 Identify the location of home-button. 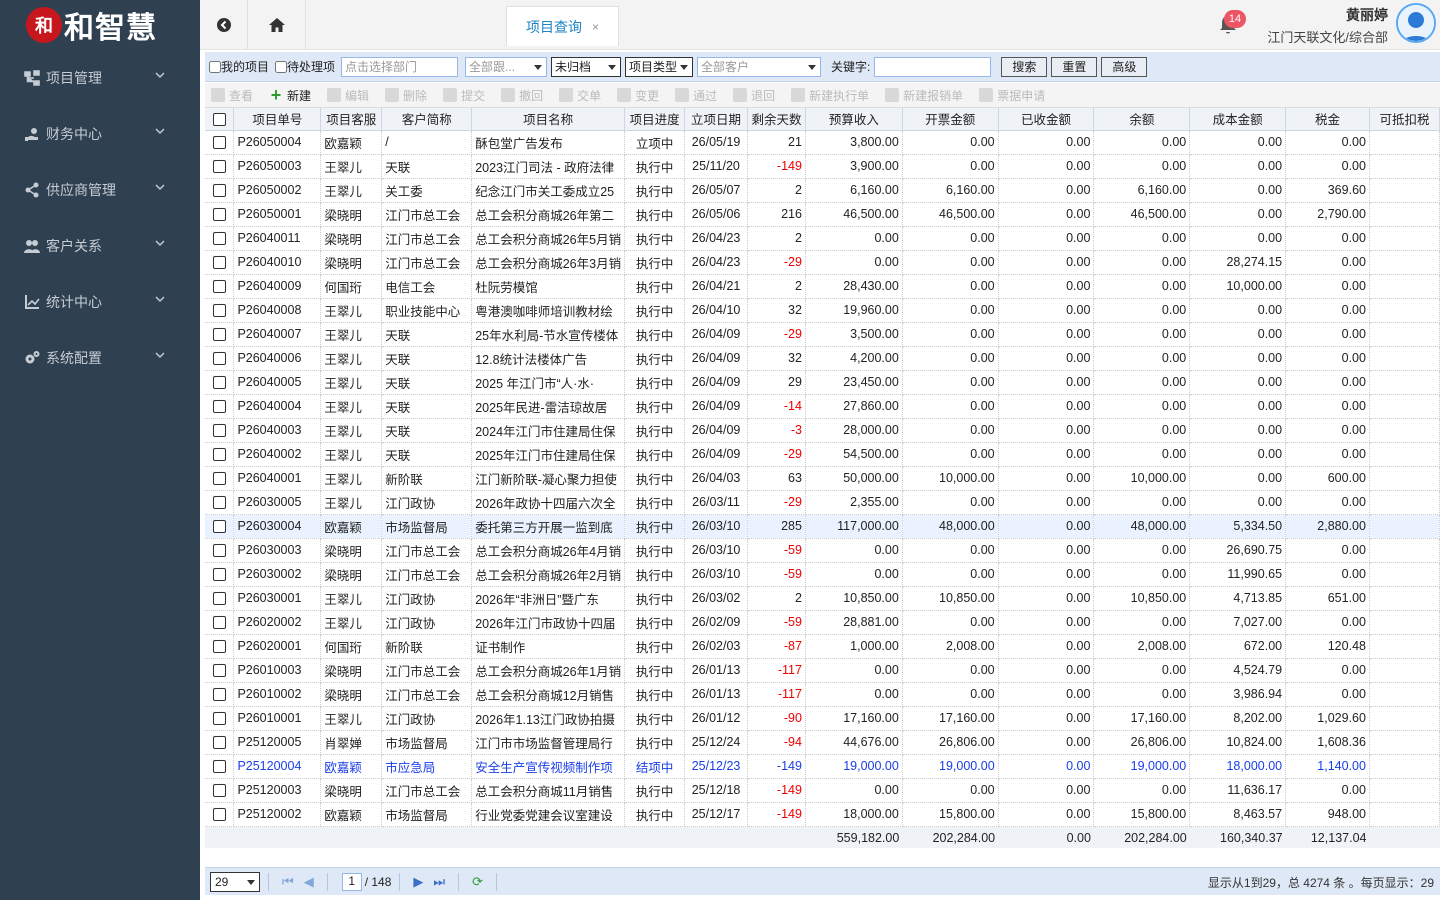
(277, 25).